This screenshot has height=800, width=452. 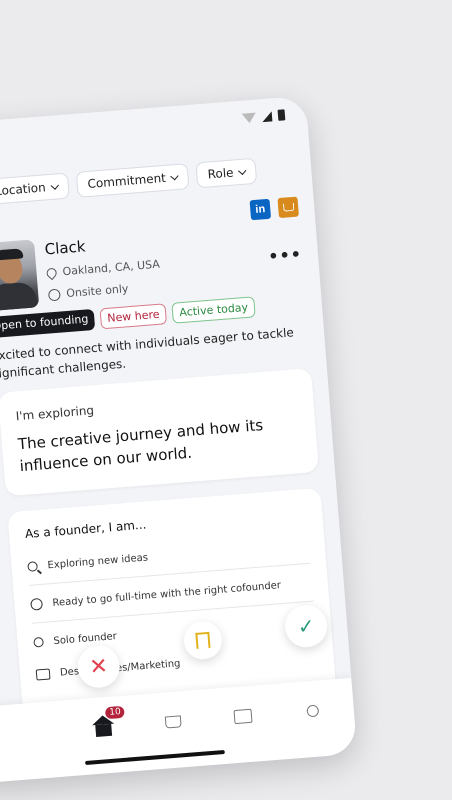 What do you see at coordinates (155, 757) in the screenshot?
I see `home-indicator` at bounding box center [155, 757].